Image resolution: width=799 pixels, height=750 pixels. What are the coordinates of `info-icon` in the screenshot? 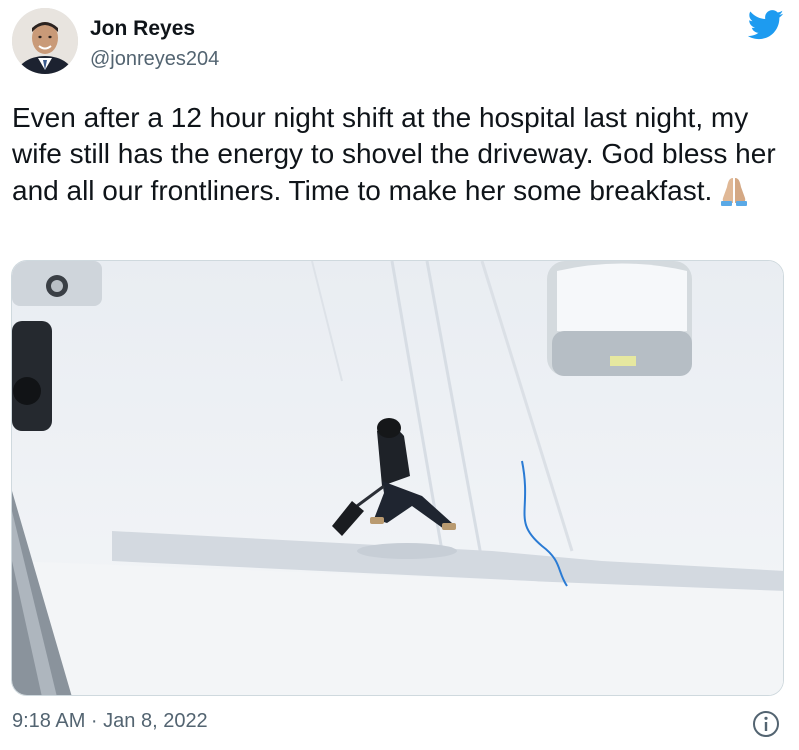 It's located at (766, 724).